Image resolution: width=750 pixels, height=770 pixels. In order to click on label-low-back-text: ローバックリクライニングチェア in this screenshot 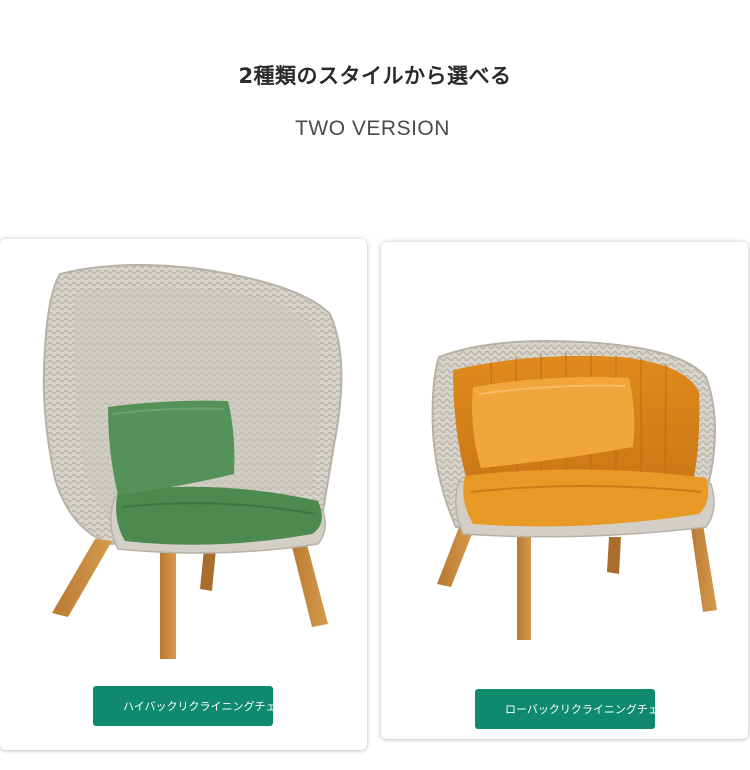, I will do `click(587, 709)`.